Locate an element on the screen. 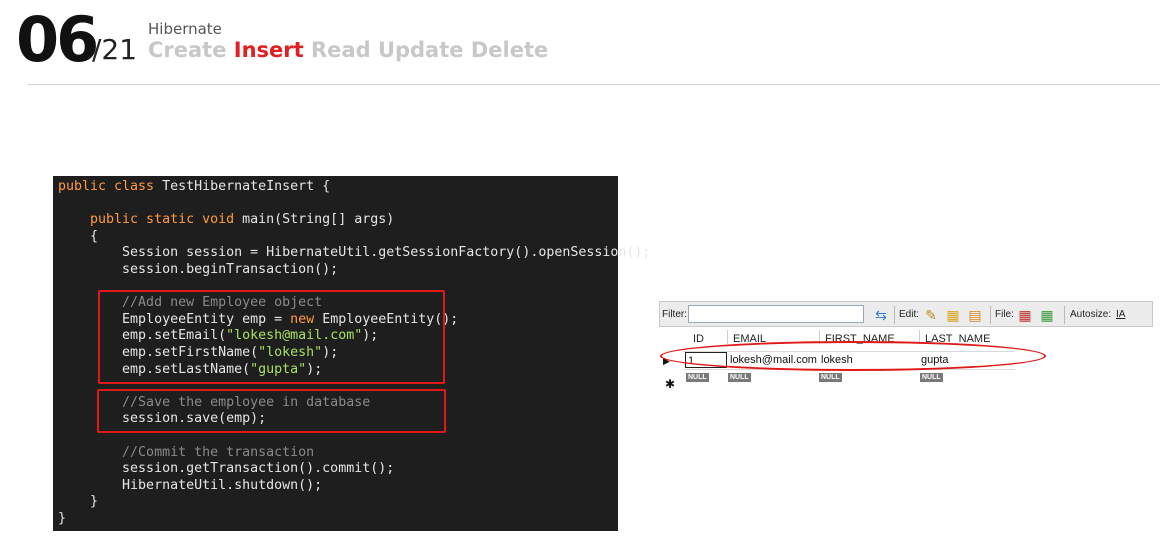 The image size is (1160, 550). code-token: { is located at coordinates (78, 236).